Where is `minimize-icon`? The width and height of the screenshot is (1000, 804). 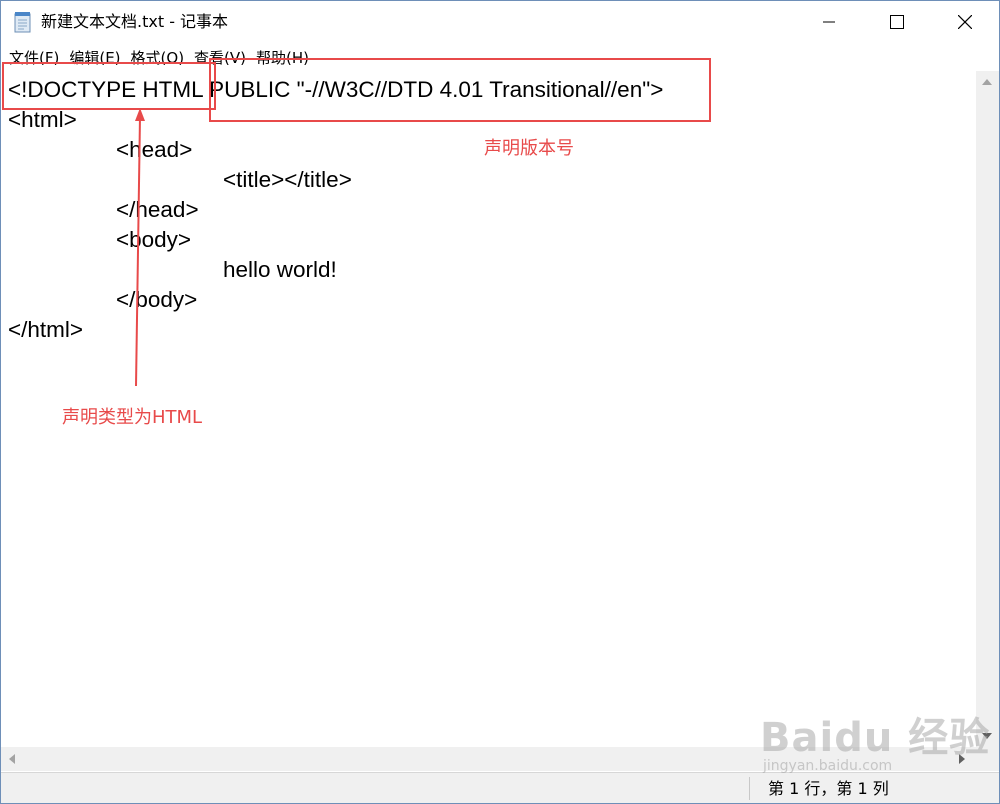
minimize-icon is located at coordinates (829, 22).